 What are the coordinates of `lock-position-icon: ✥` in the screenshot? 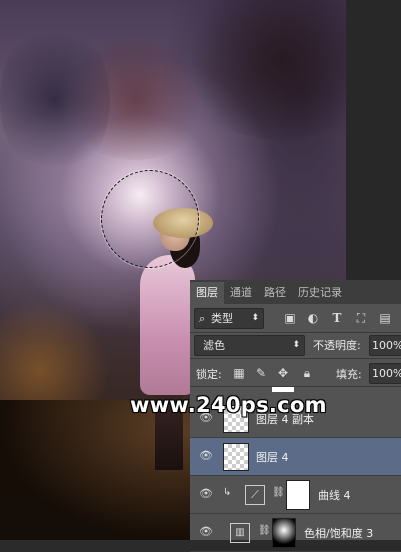 It's located at (283, 373).